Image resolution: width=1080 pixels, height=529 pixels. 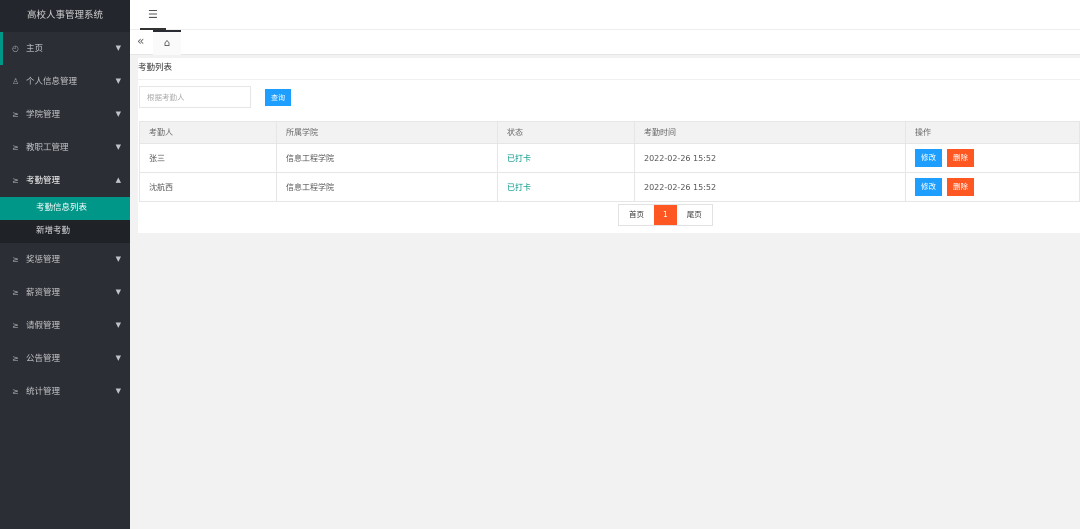 I want to click on tab-bar: « ⌂, so click(x=605, y=42).